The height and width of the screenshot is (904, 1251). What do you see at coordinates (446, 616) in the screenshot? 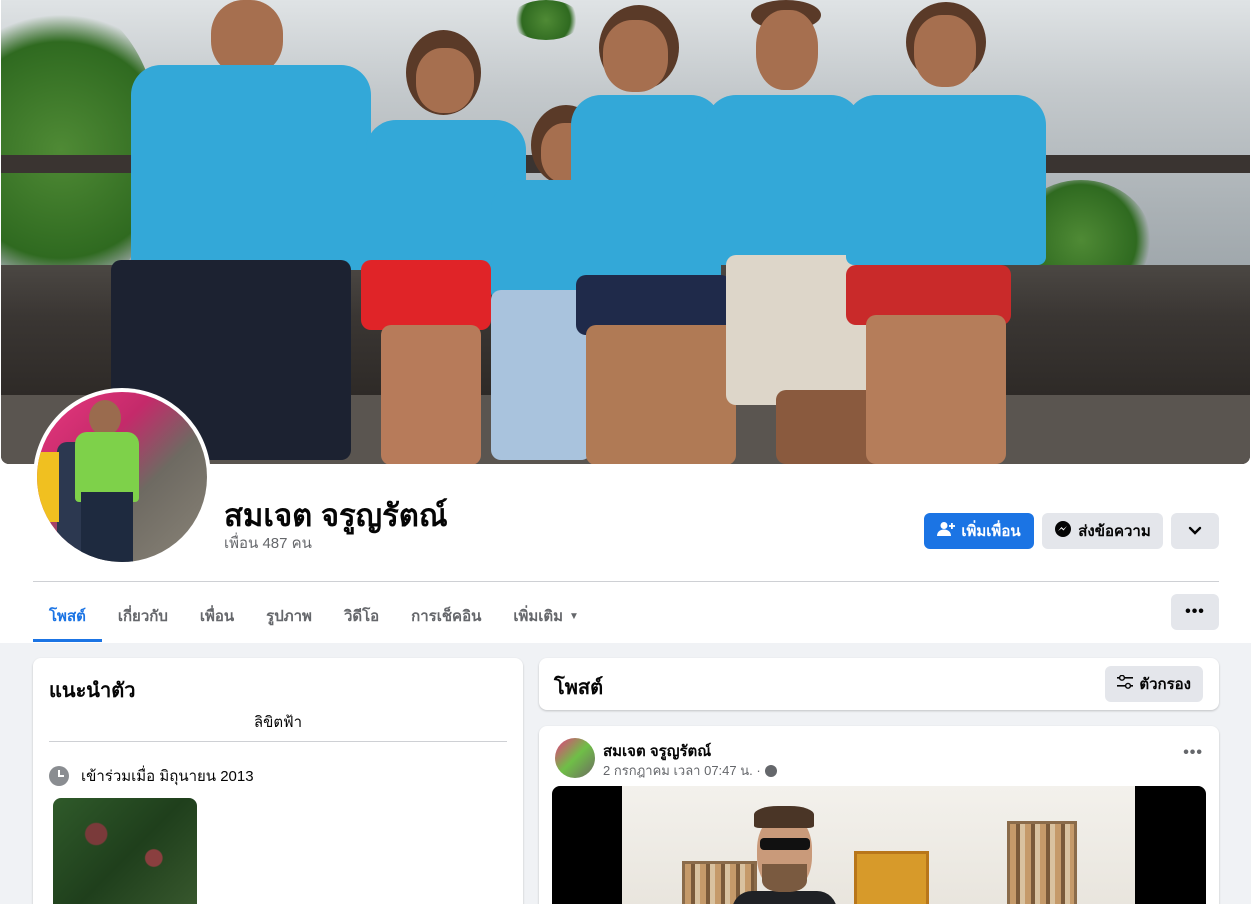
I see `tab-checkins: การเช็คอิน` at bounding box center [446, 616].